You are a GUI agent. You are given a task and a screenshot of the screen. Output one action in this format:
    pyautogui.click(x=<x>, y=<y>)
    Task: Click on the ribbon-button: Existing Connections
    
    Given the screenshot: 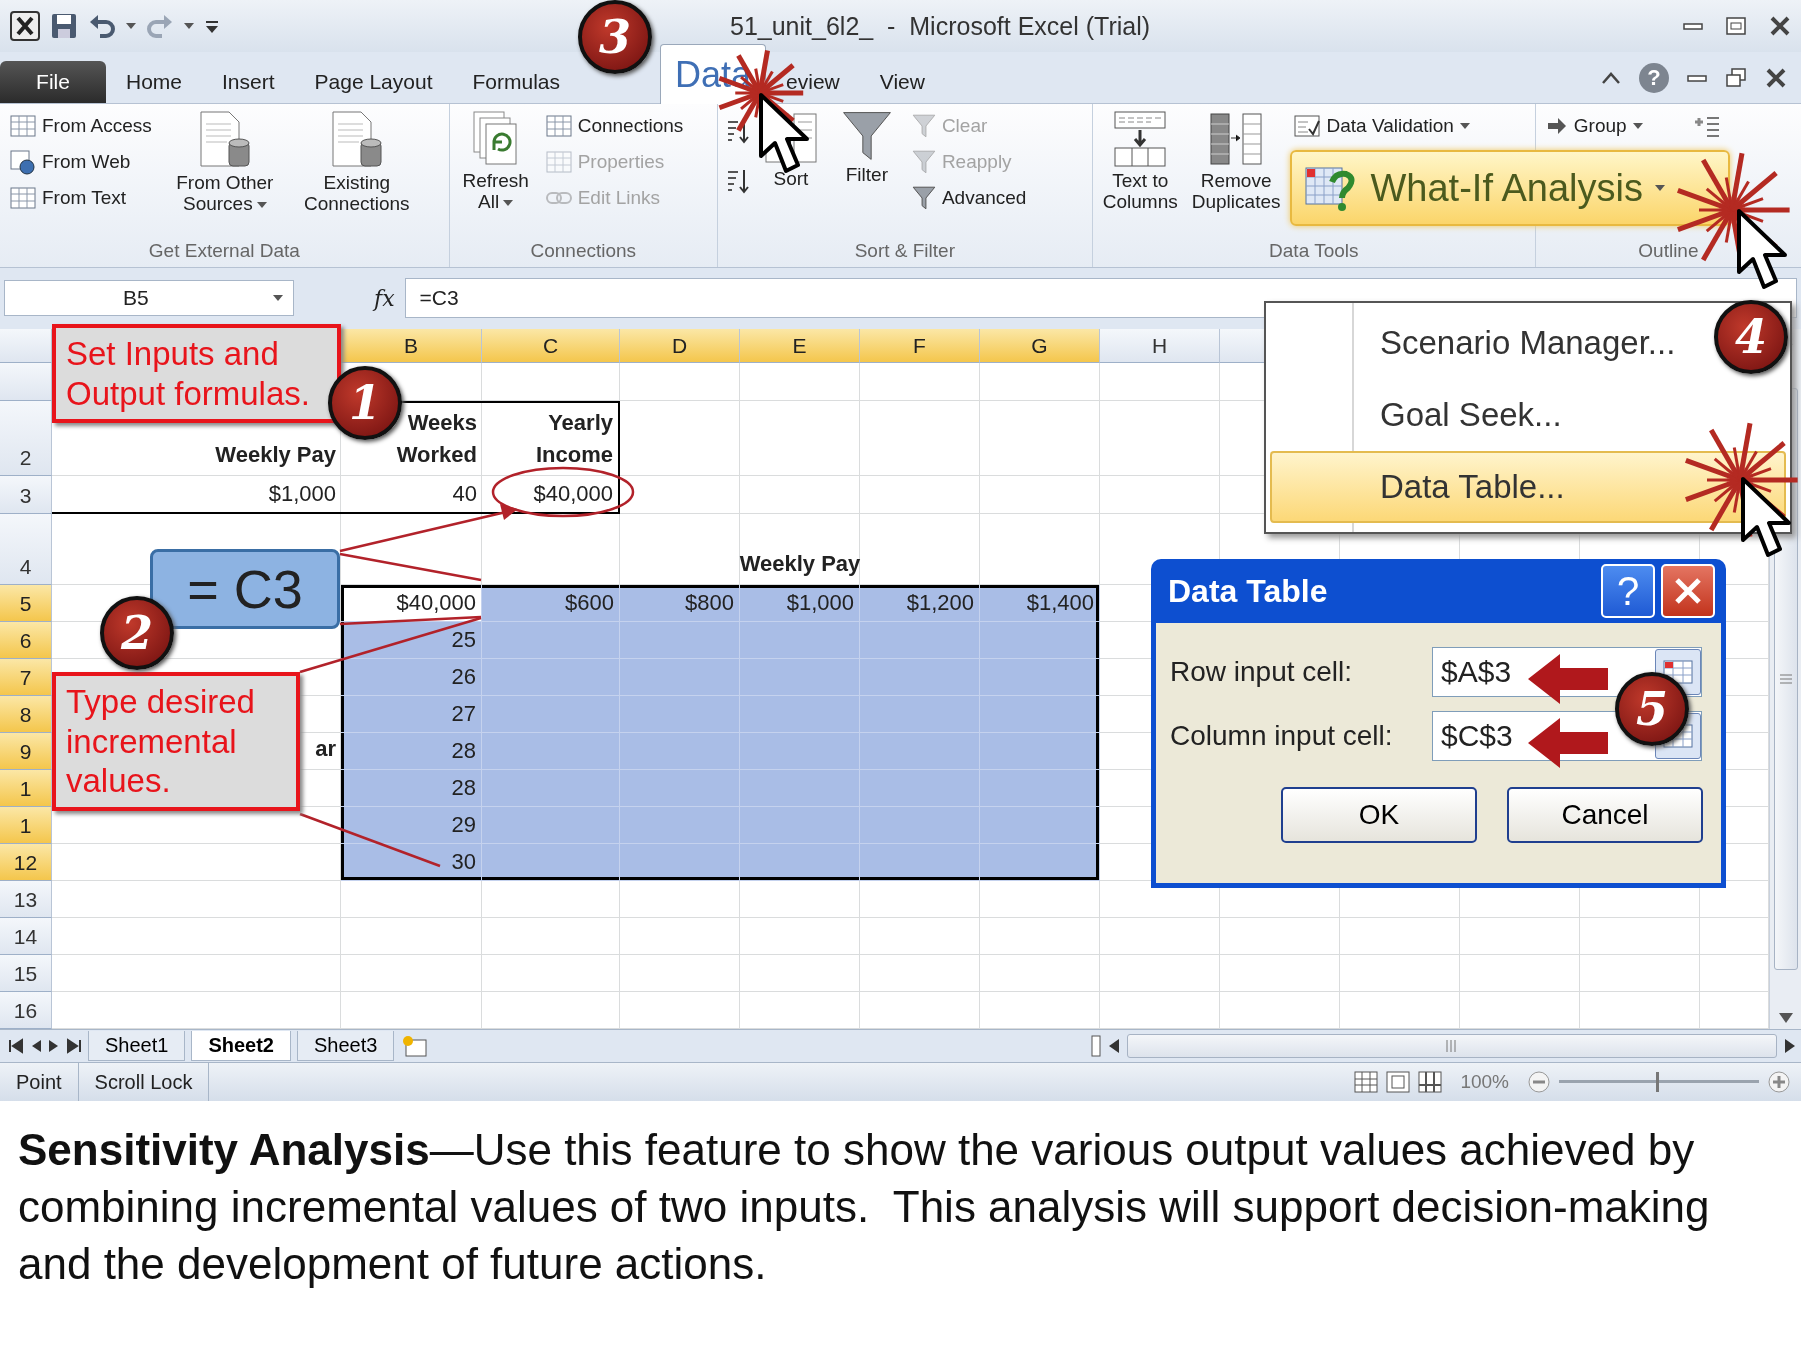 What is the action you would take?
    pyautogui.click(x=356, y=162)
    